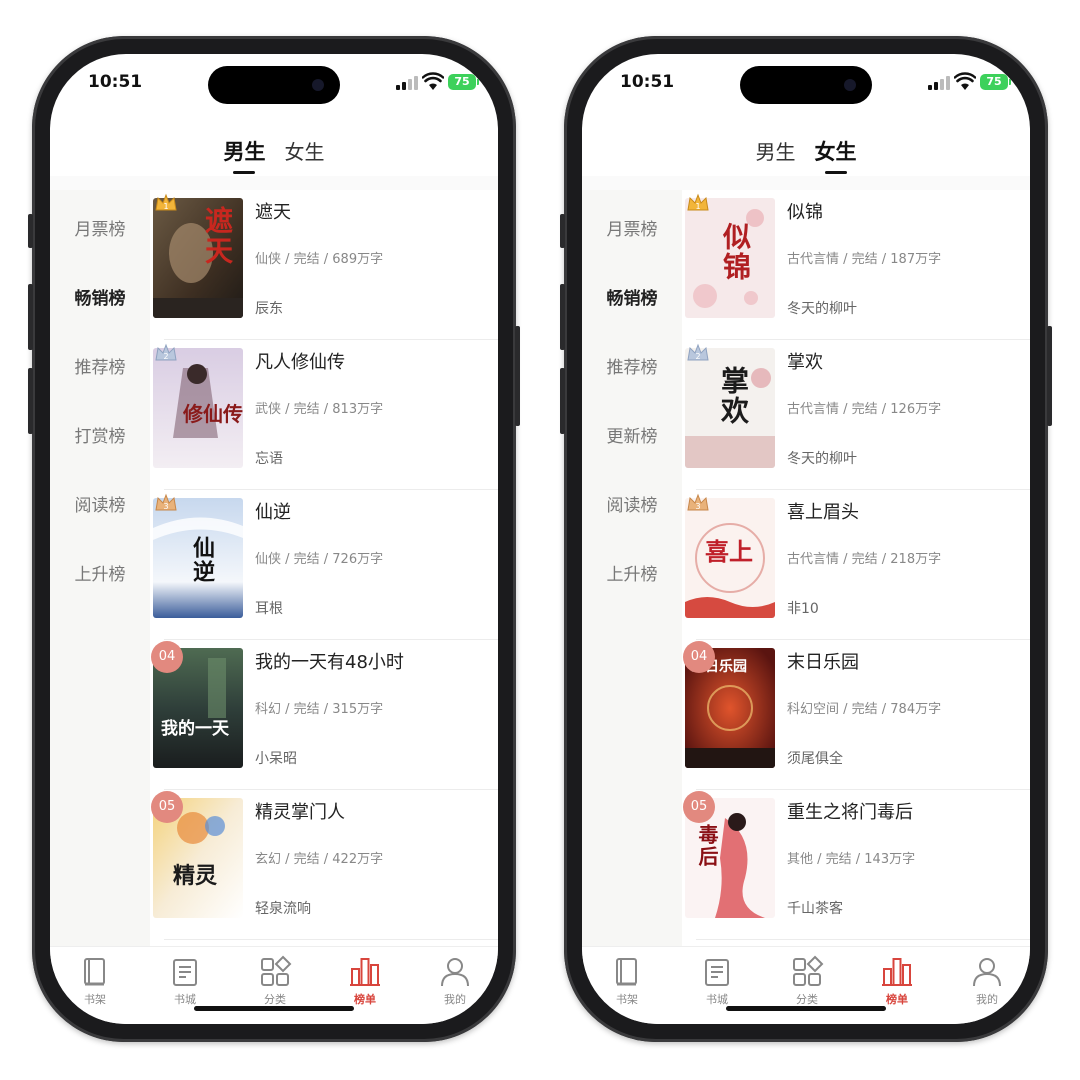 The image size is (1080, 1080). Describe the element at coordinates (856, 565) in the screenshot. I see `list-item: 喜上 3 喜上眉头 古代言情 / 完结 / 218万字 非10` at that location.